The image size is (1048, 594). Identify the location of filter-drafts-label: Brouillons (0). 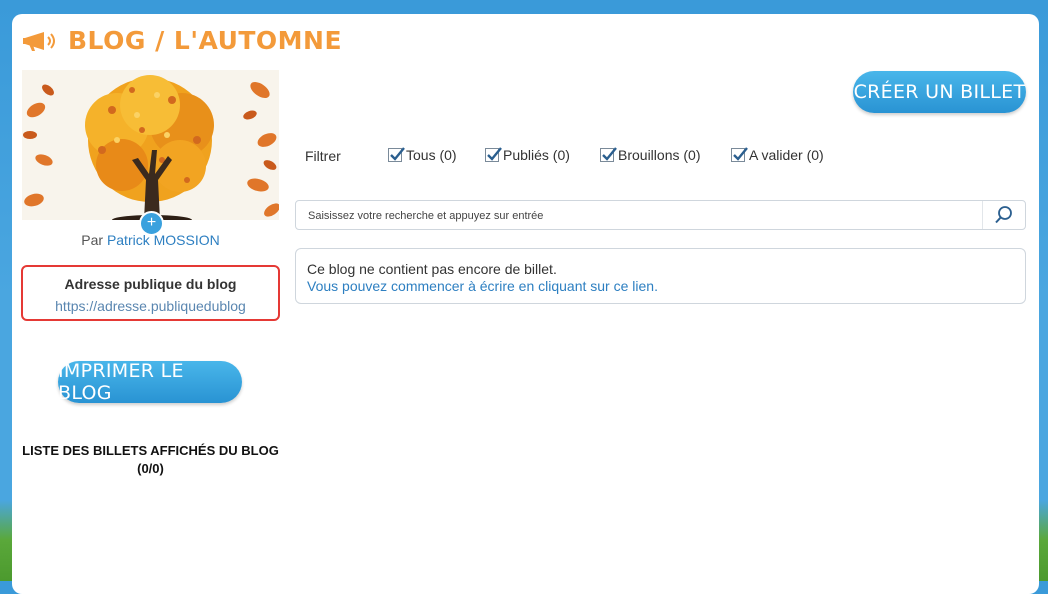
(659, 155).